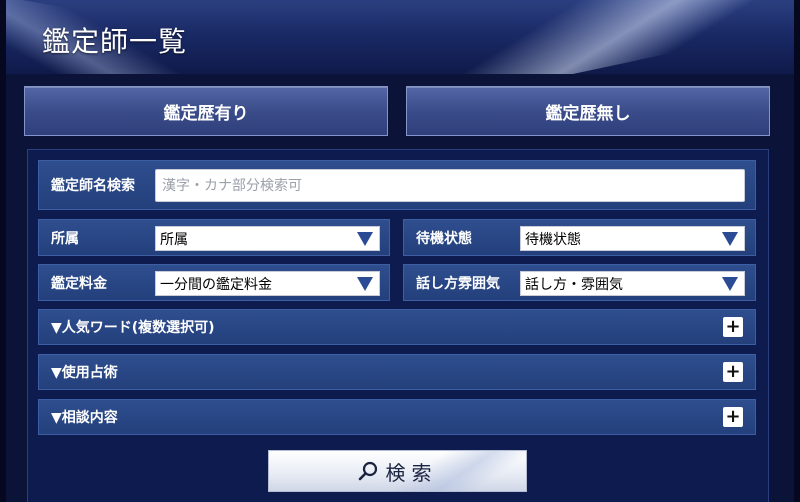 The width and height of the screenshot is (800, 502). I want to click on status-select: 待機状態, so click(632, 238).